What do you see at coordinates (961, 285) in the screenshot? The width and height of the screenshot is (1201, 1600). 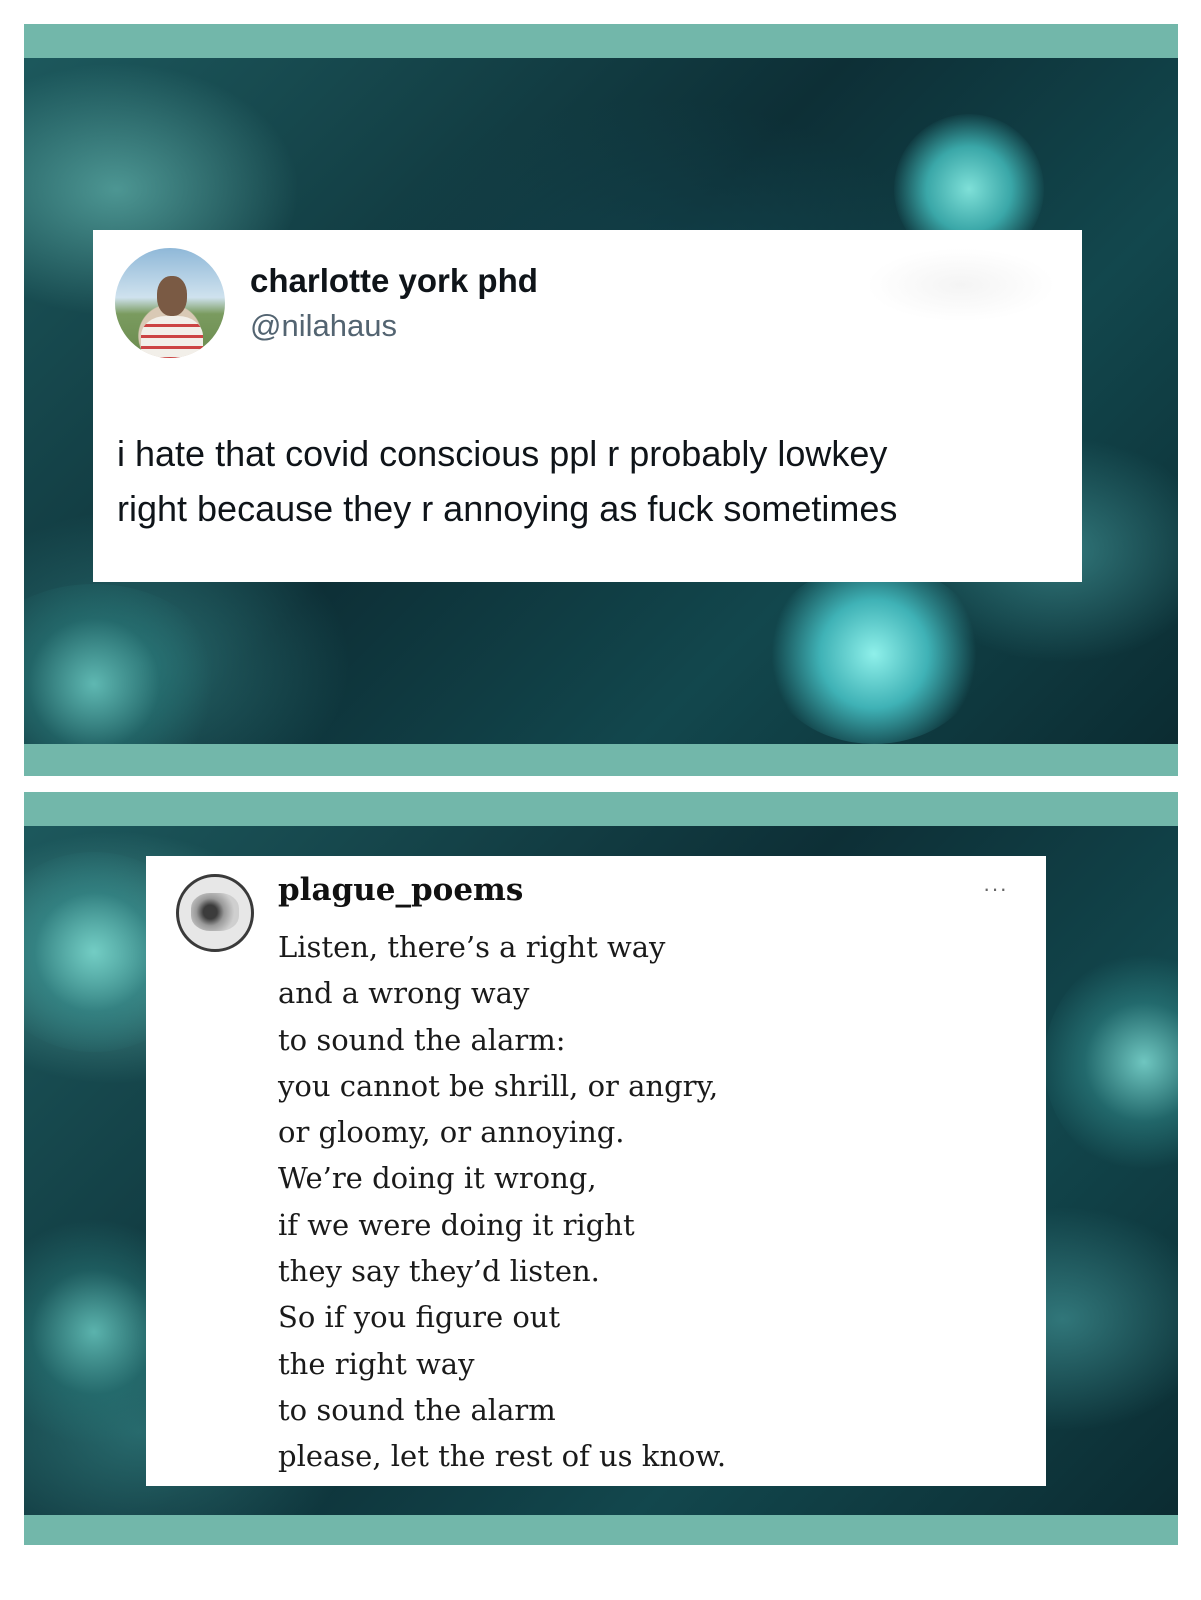 I see `redacted-area` at bounding box center [961, 285].